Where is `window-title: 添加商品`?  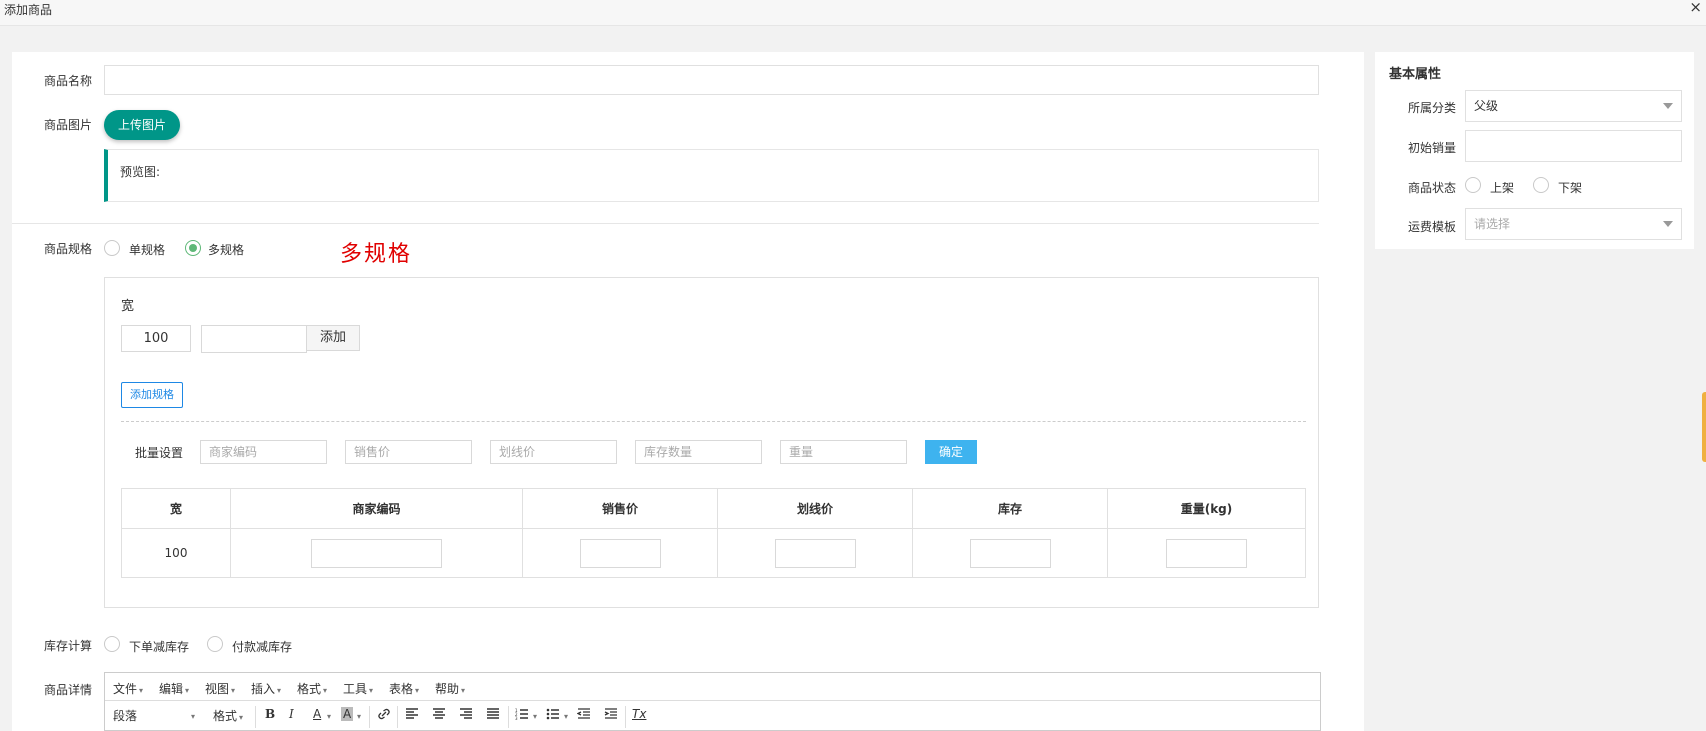 window-title: 添加商品 is located at coordinates (28, 10).